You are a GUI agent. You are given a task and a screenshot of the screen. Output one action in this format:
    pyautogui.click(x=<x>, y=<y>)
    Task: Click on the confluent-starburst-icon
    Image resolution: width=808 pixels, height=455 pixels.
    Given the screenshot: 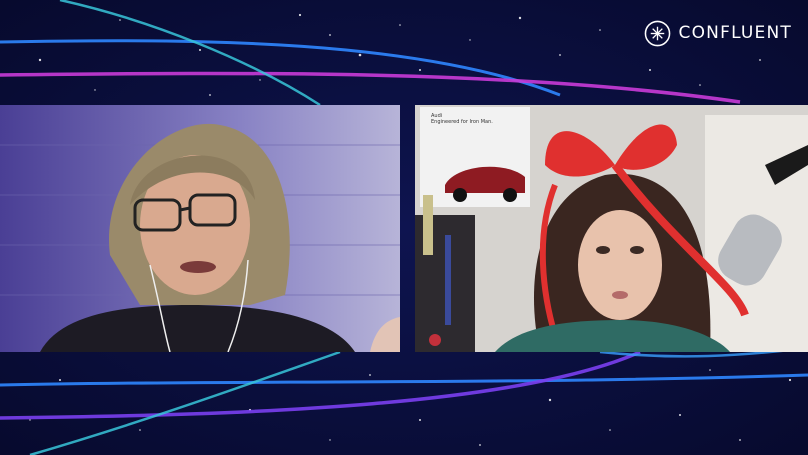 What is the action you would take?
    pyautogui.click(x=657, y=33)
    